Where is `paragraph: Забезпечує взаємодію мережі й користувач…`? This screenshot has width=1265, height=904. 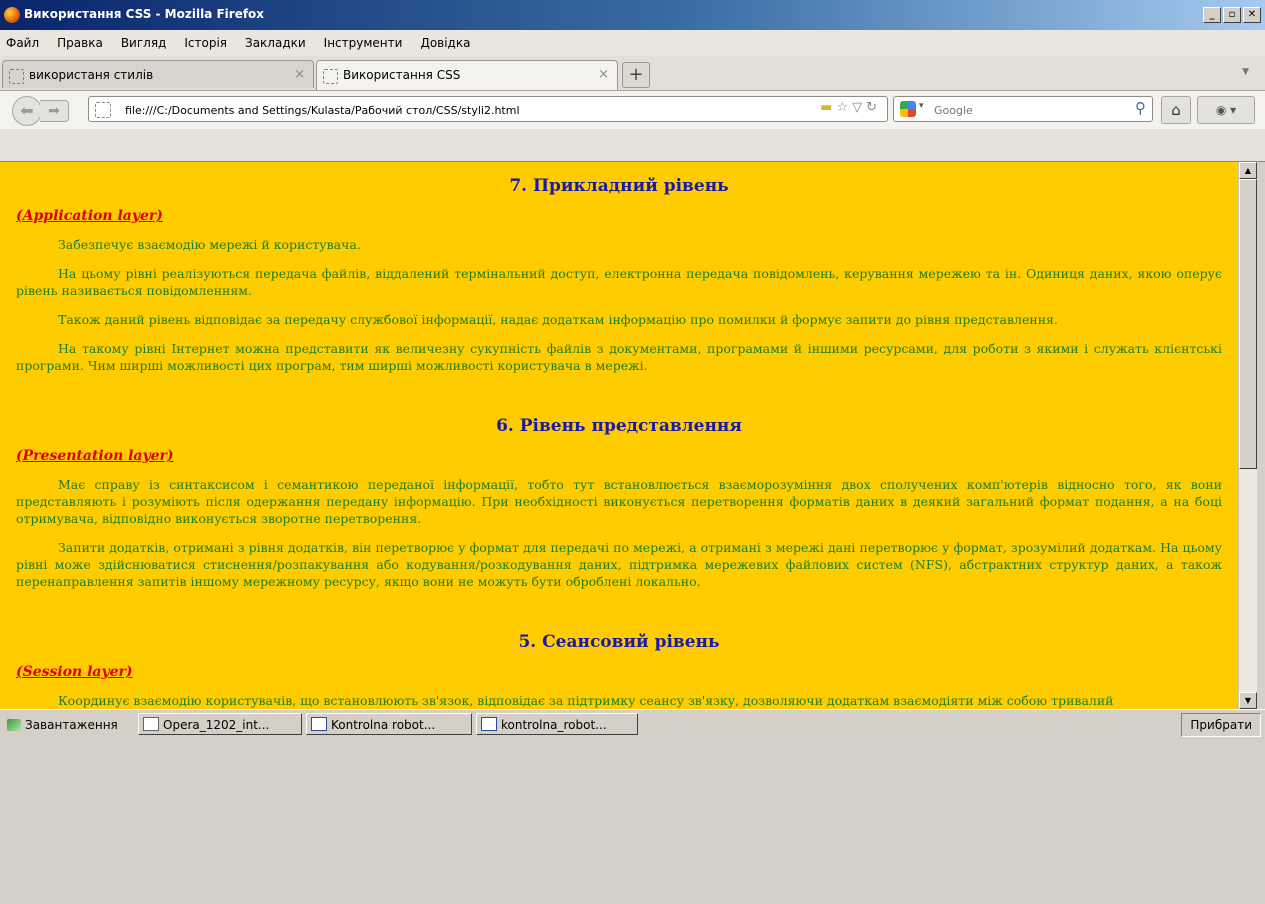
paragraph: Забезпечує взаємодію мережі й користувач… is located at coordinates (209, 244).